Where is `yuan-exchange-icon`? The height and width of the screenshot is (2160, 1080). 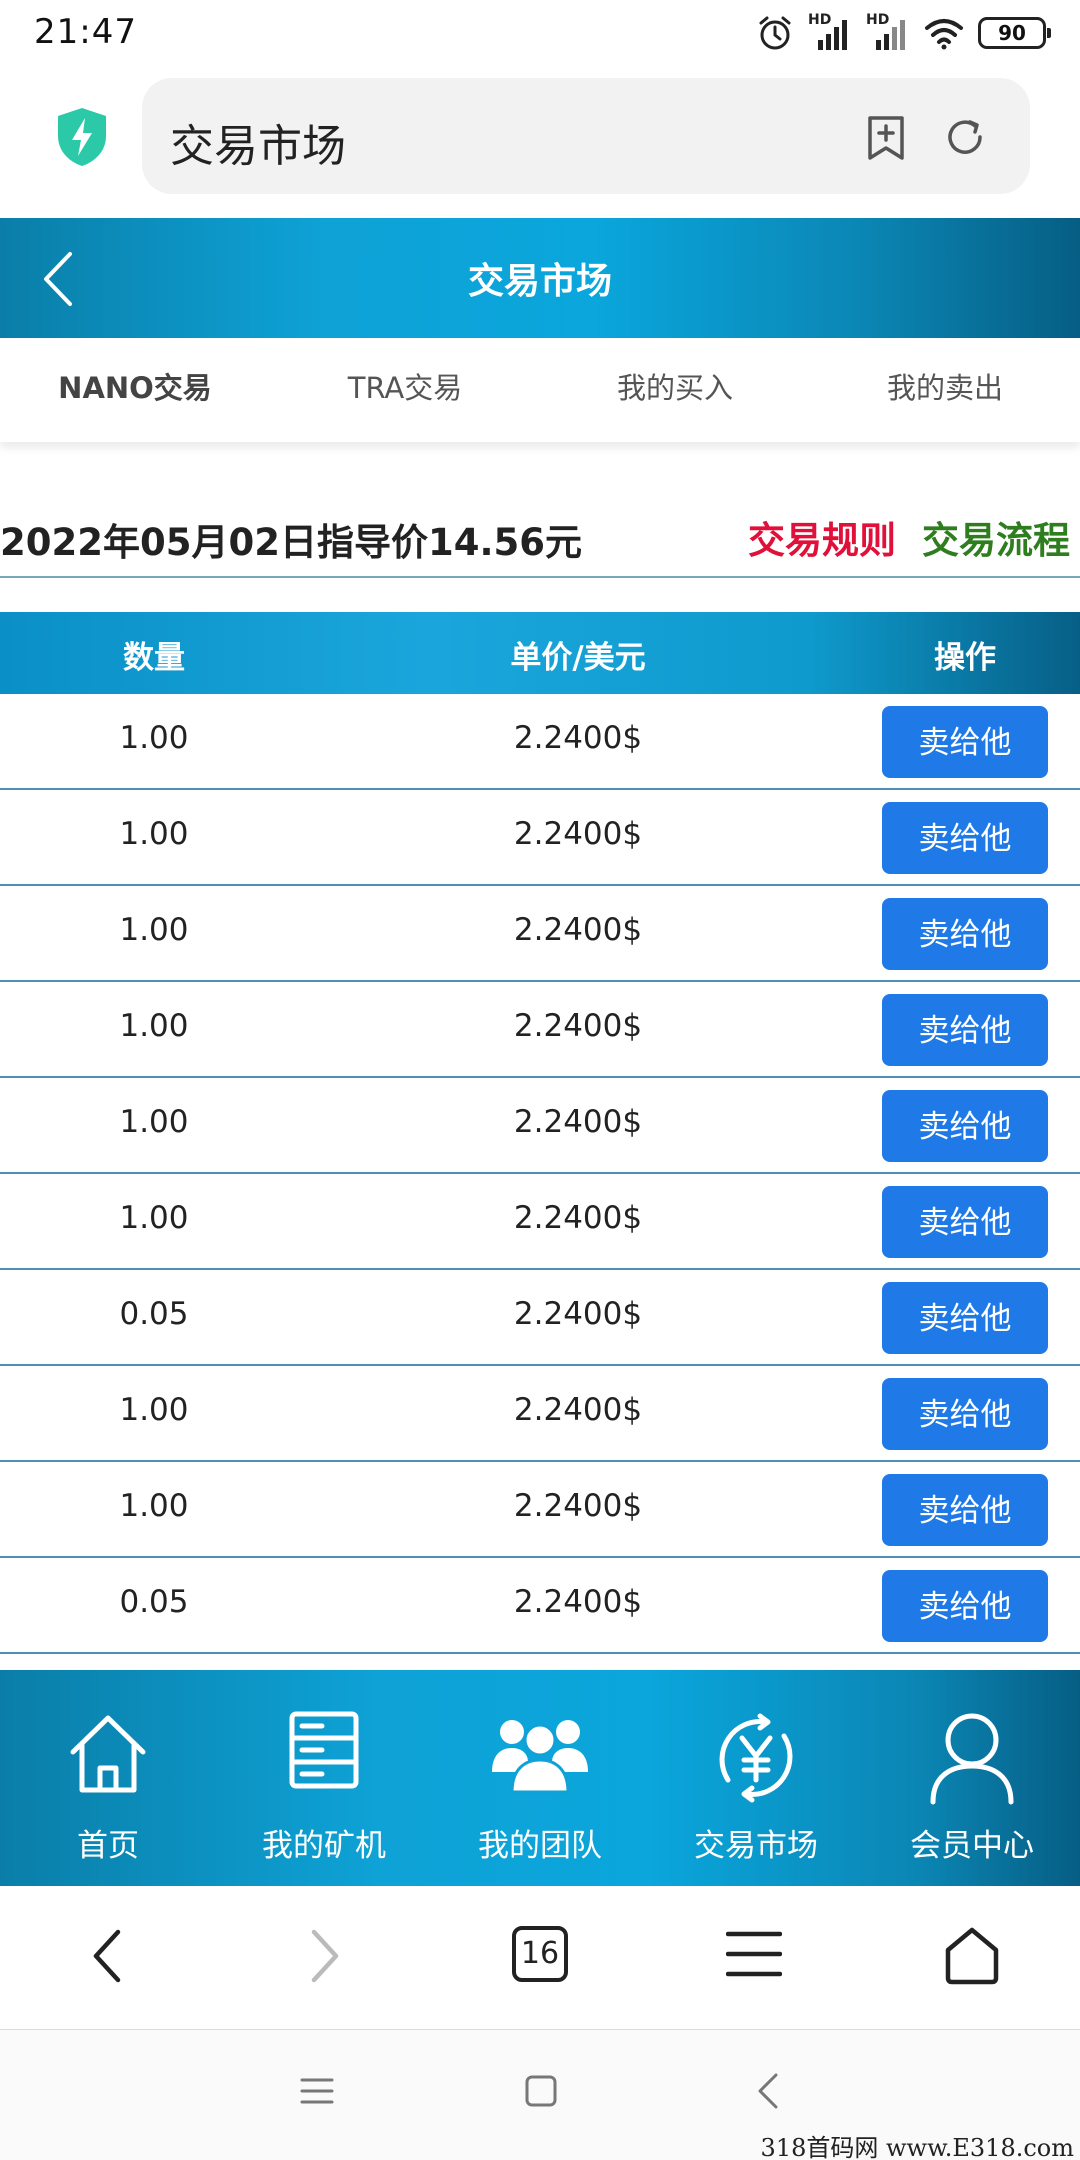 yuan-exchange-icon is located at coordinates (756, 1758).